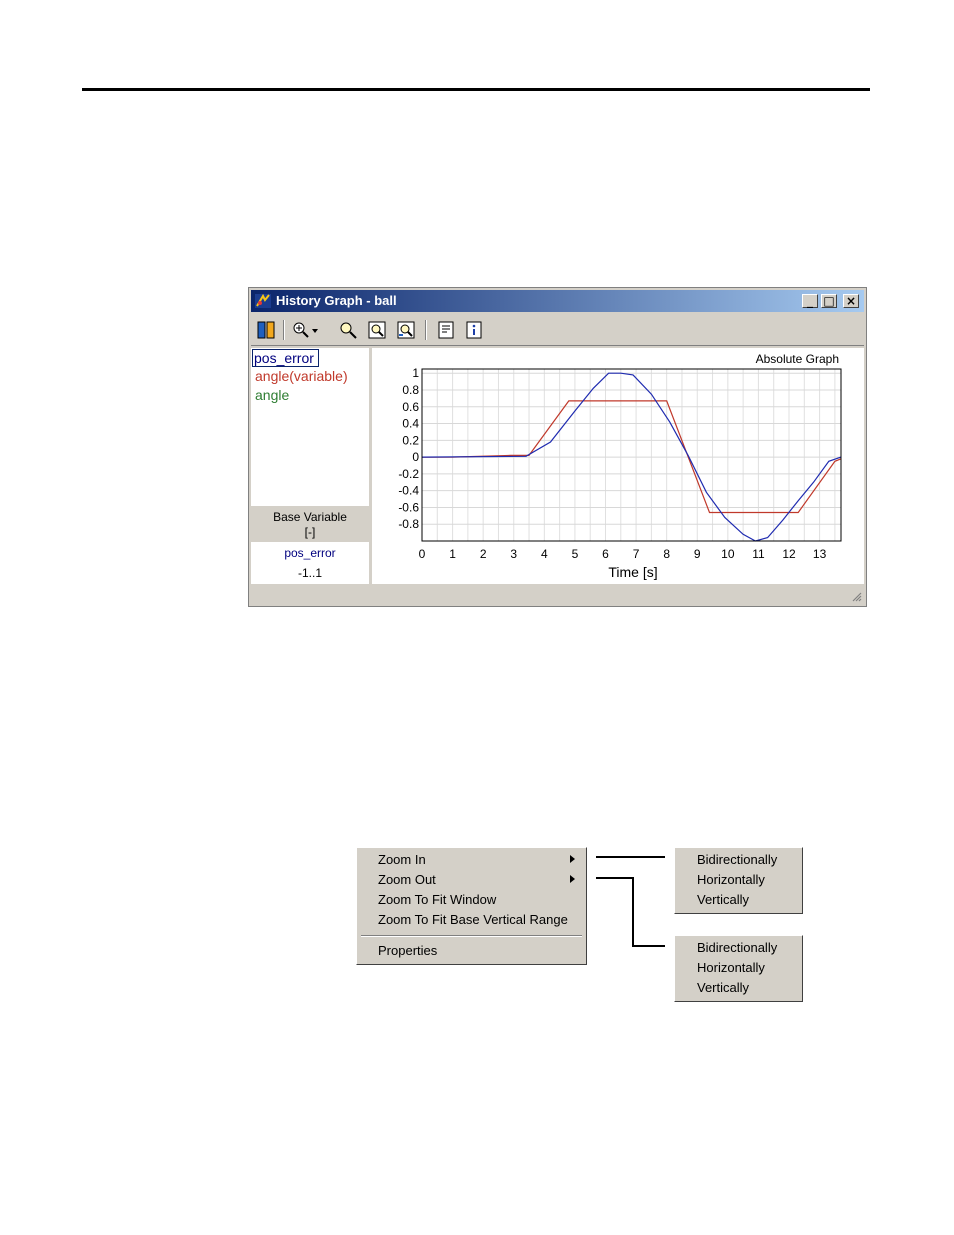  What do you see at coordinates (483, 554) in the screenshot?
I see `x-tick-label: 2` at bounding box center [483, 554].